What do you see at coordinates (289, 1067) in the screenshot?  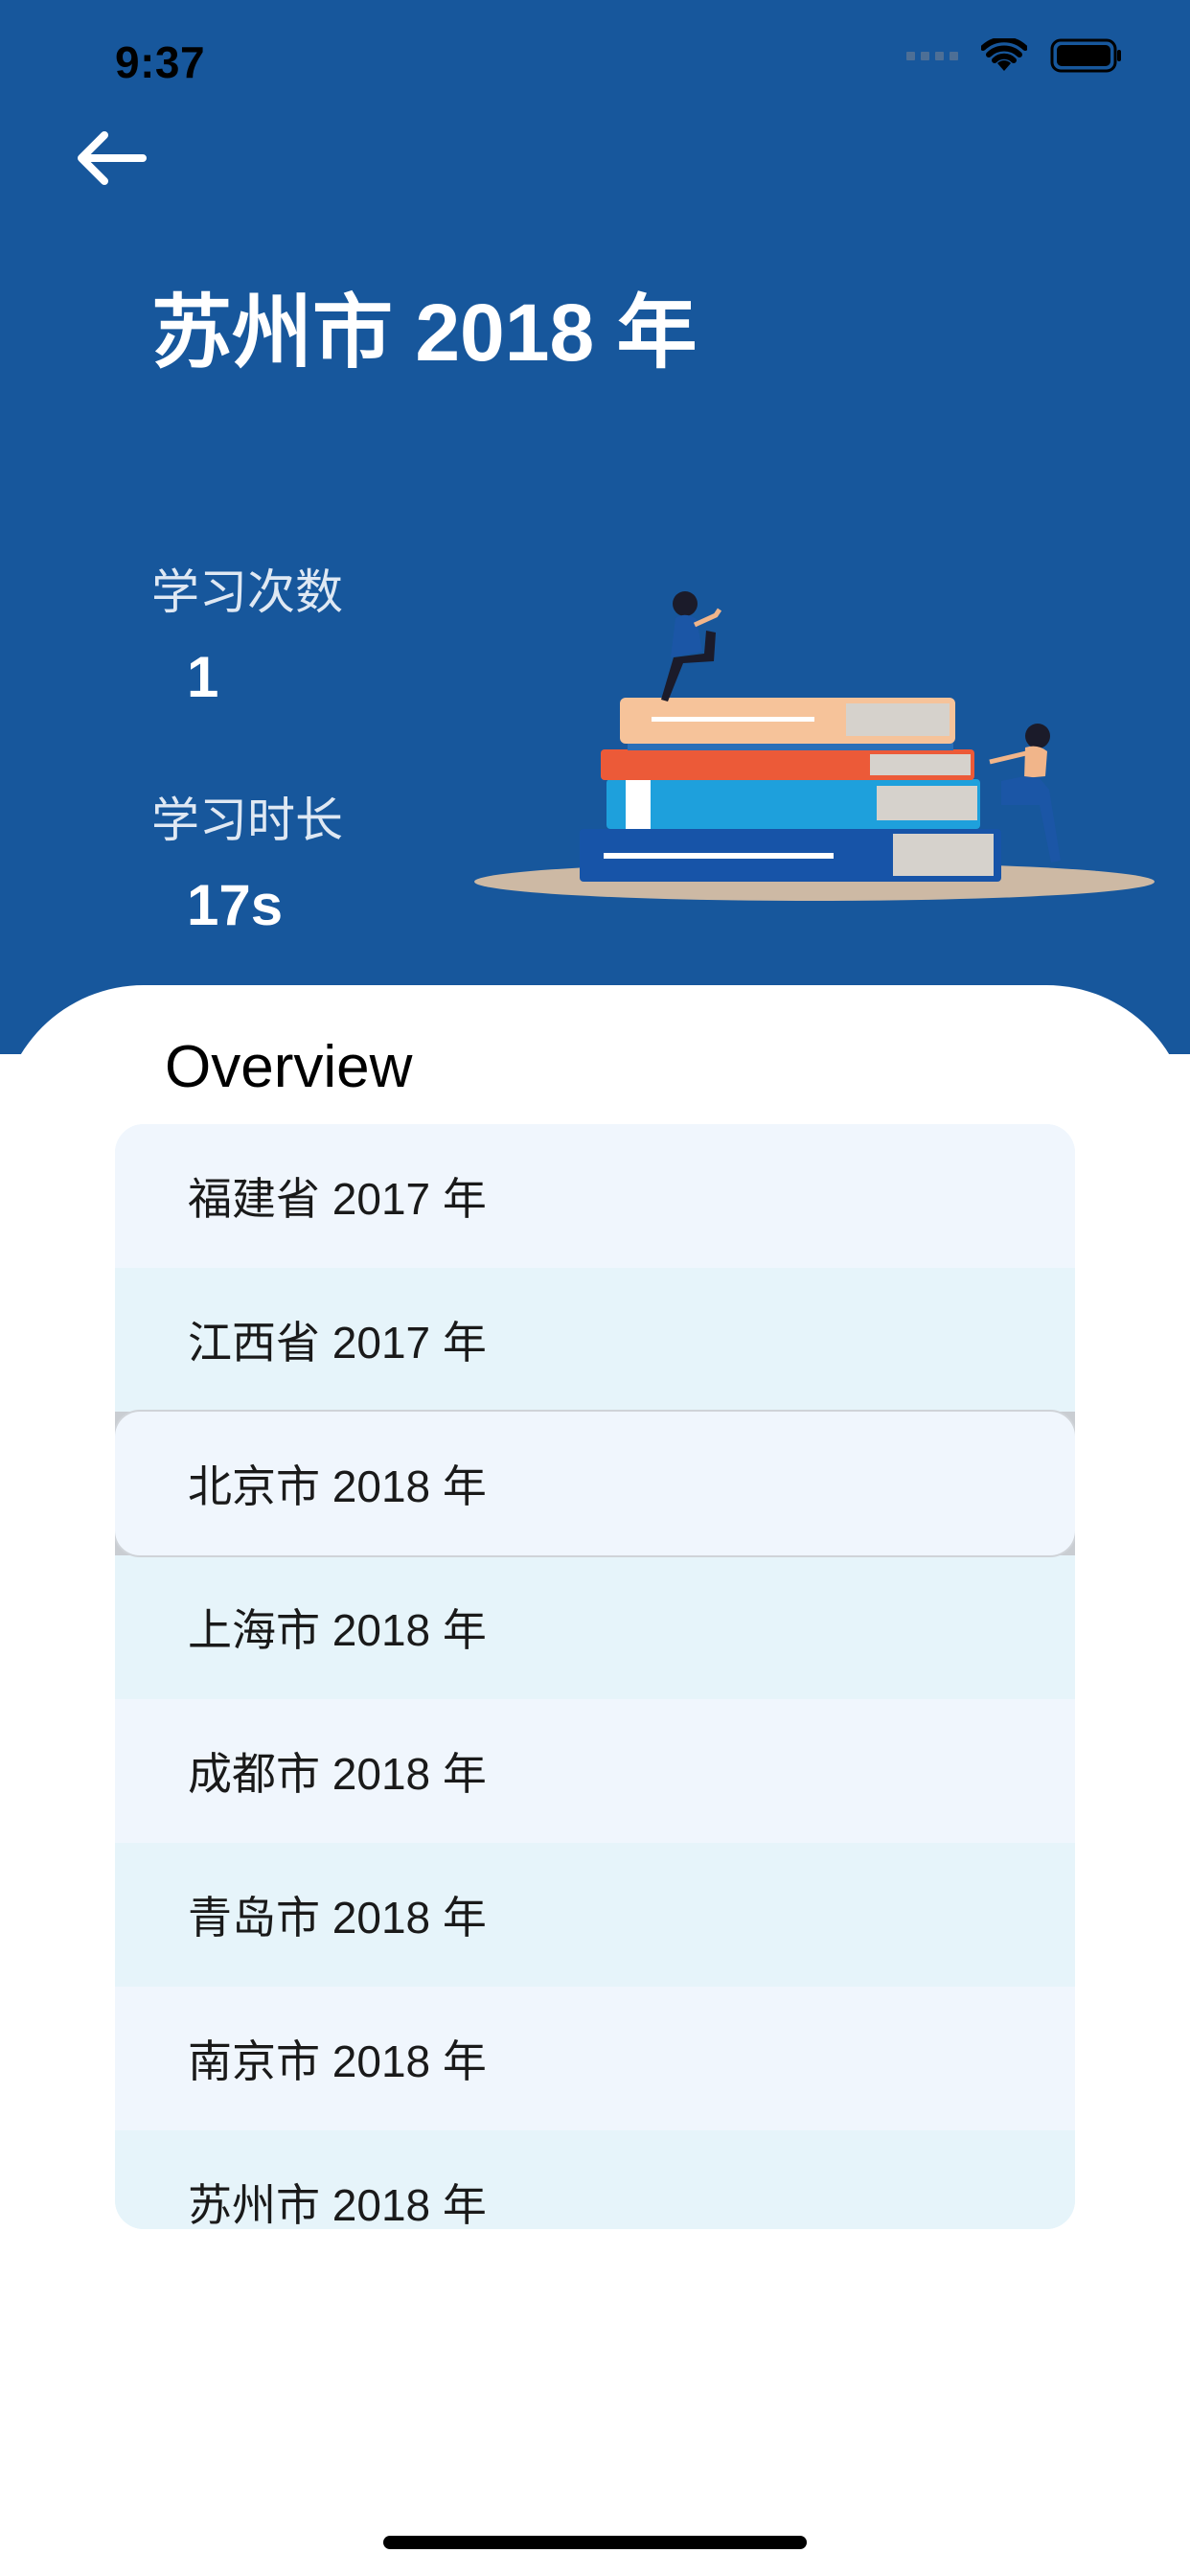 I see `overview-title: Overview` at bounding box center [289, 1067].